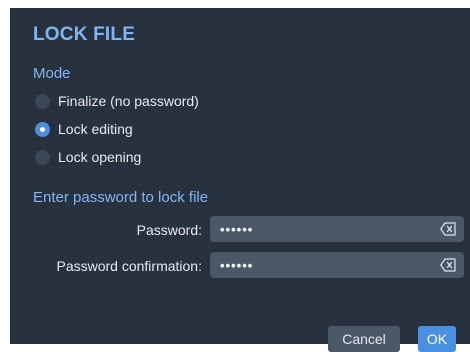 This screenshot has width=470, height=352. What do you see at coordinates (237, 229) in the screenshot?
I see `password-value: ••••••` at bounding box center [237, 229].